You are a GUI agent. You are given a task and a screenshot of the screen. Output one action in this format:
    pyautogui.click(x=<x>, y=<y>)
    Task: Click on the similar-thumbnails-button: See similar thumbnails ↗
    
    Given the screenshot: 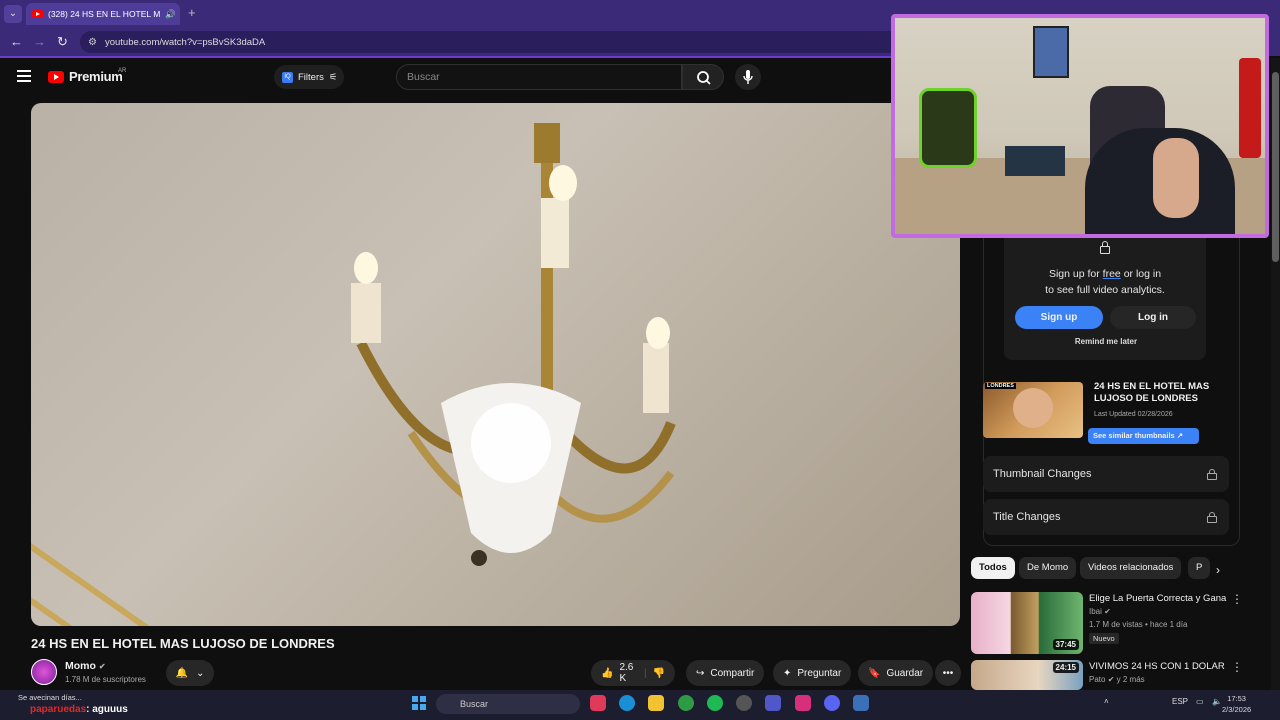 What is the action you would take?
    pyautogui.click(x=1143, y=436)
    